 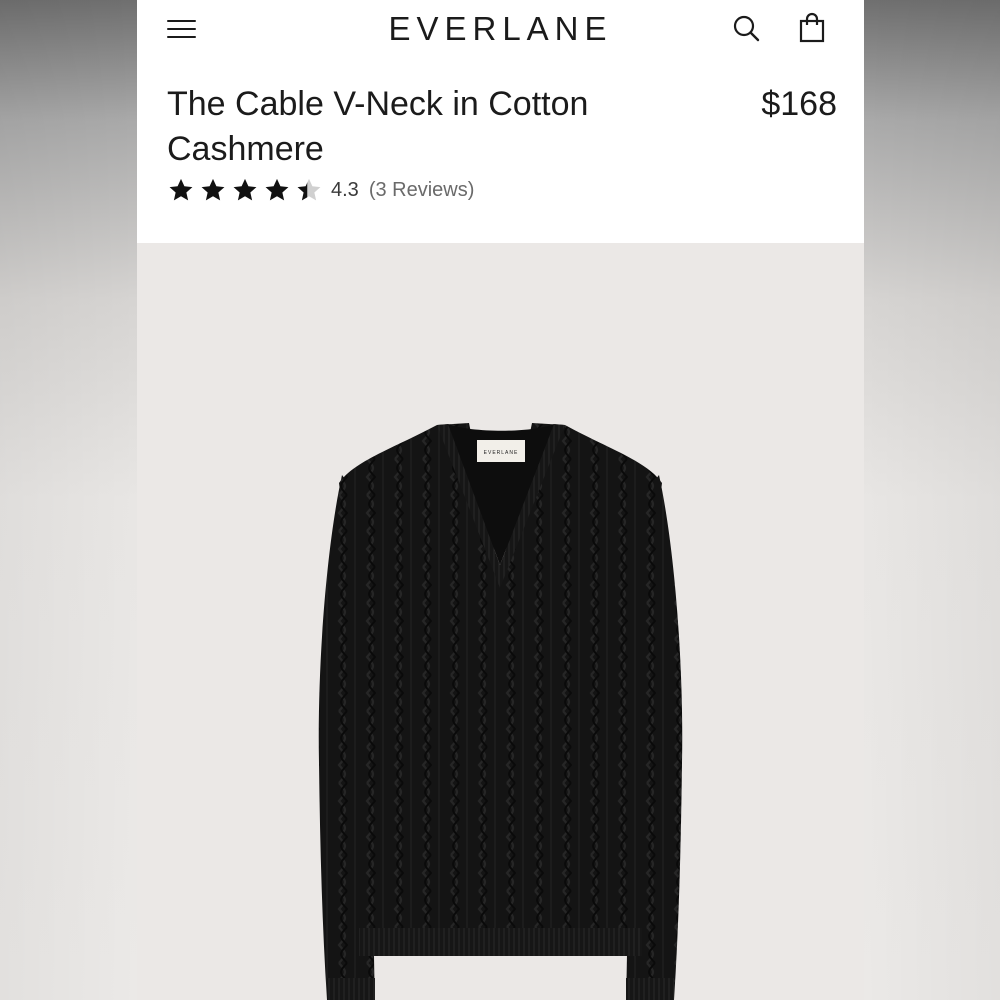 I want to click on shopping-bag-icon, so click(x=813, y=28).